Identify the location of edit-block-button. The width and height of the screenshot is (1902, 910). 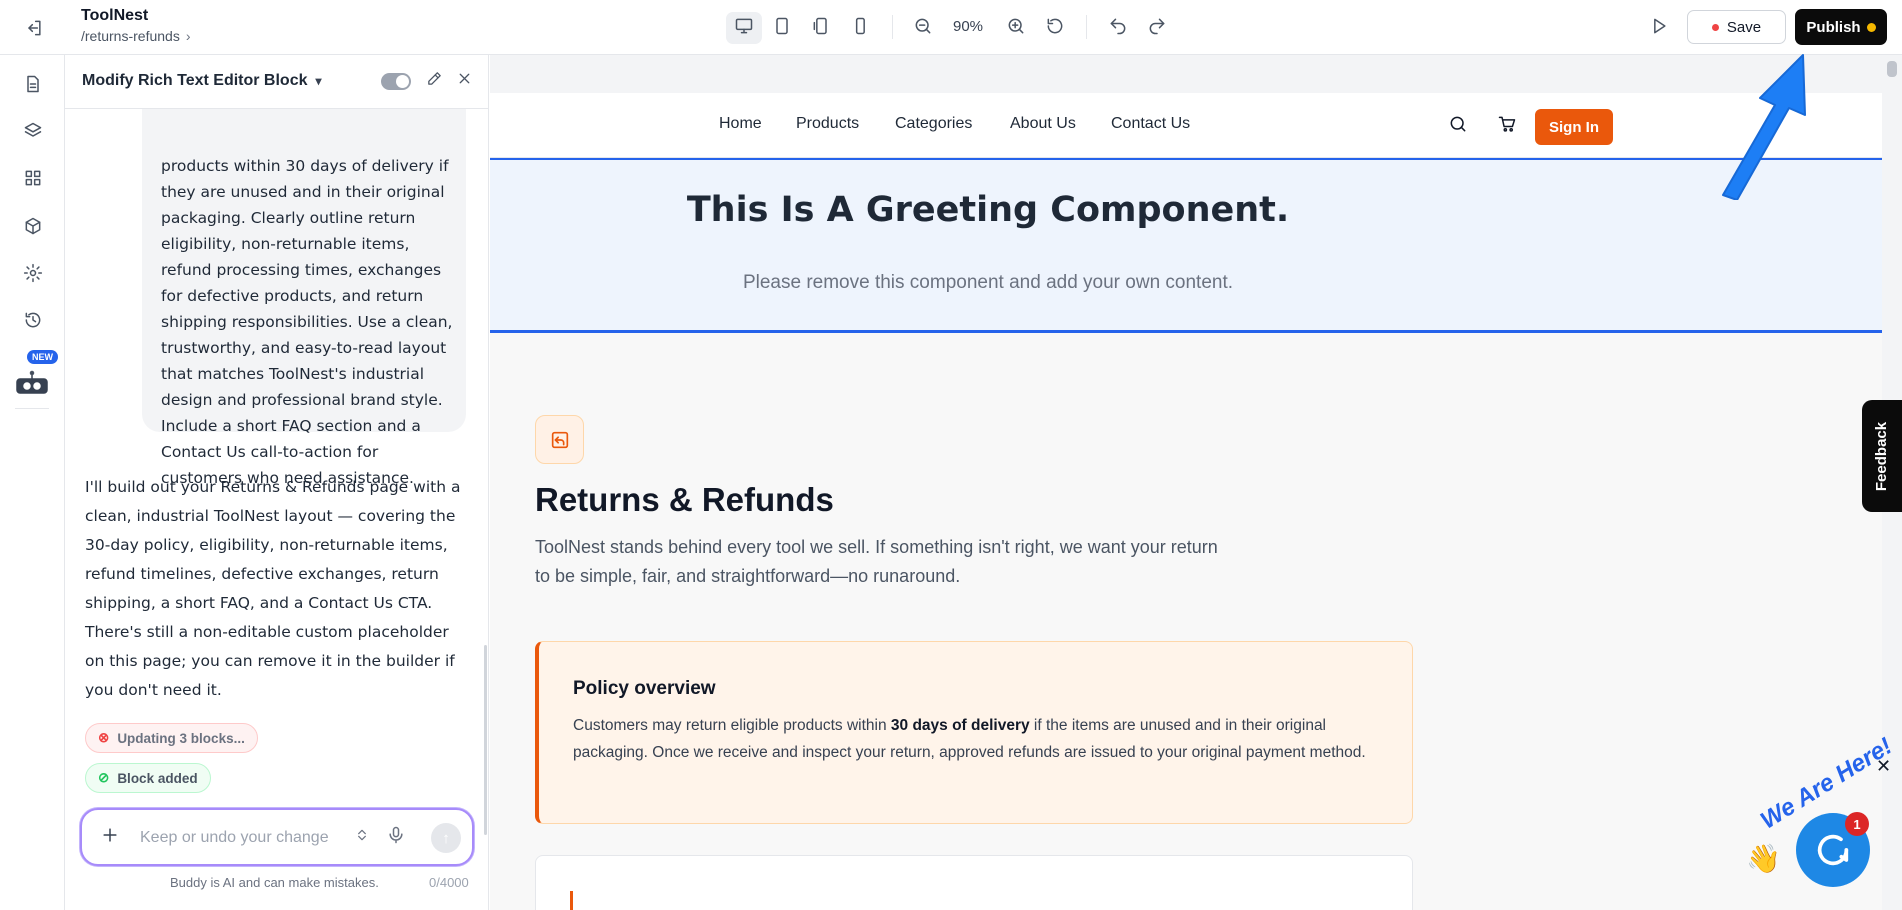
(434, 81).